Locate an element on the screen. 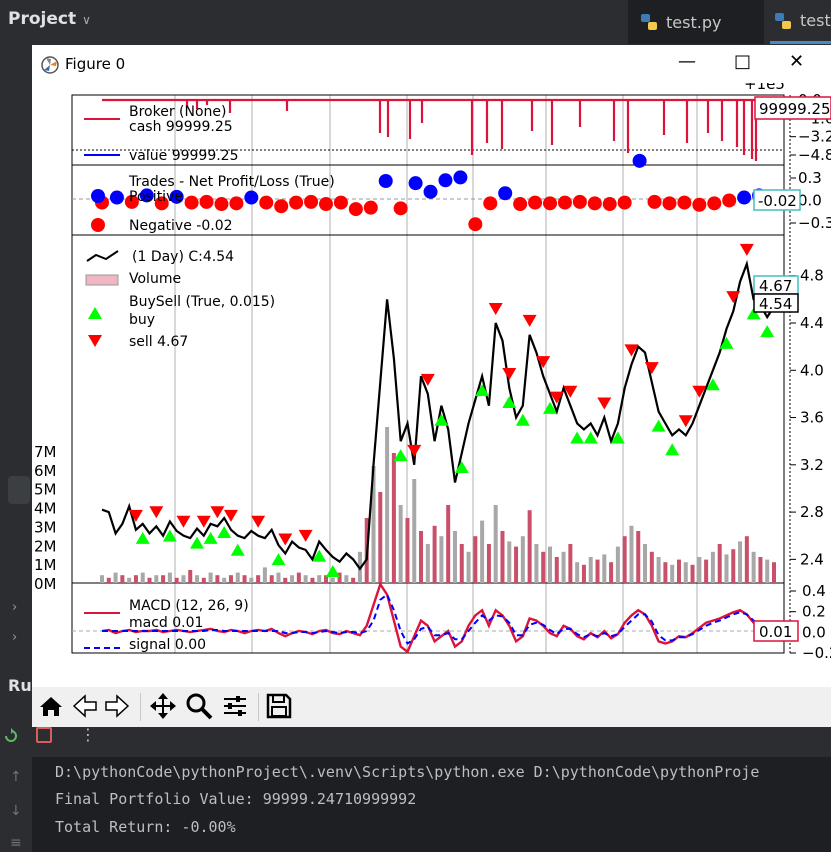  stop-icon is located at coordinates (44, 735).